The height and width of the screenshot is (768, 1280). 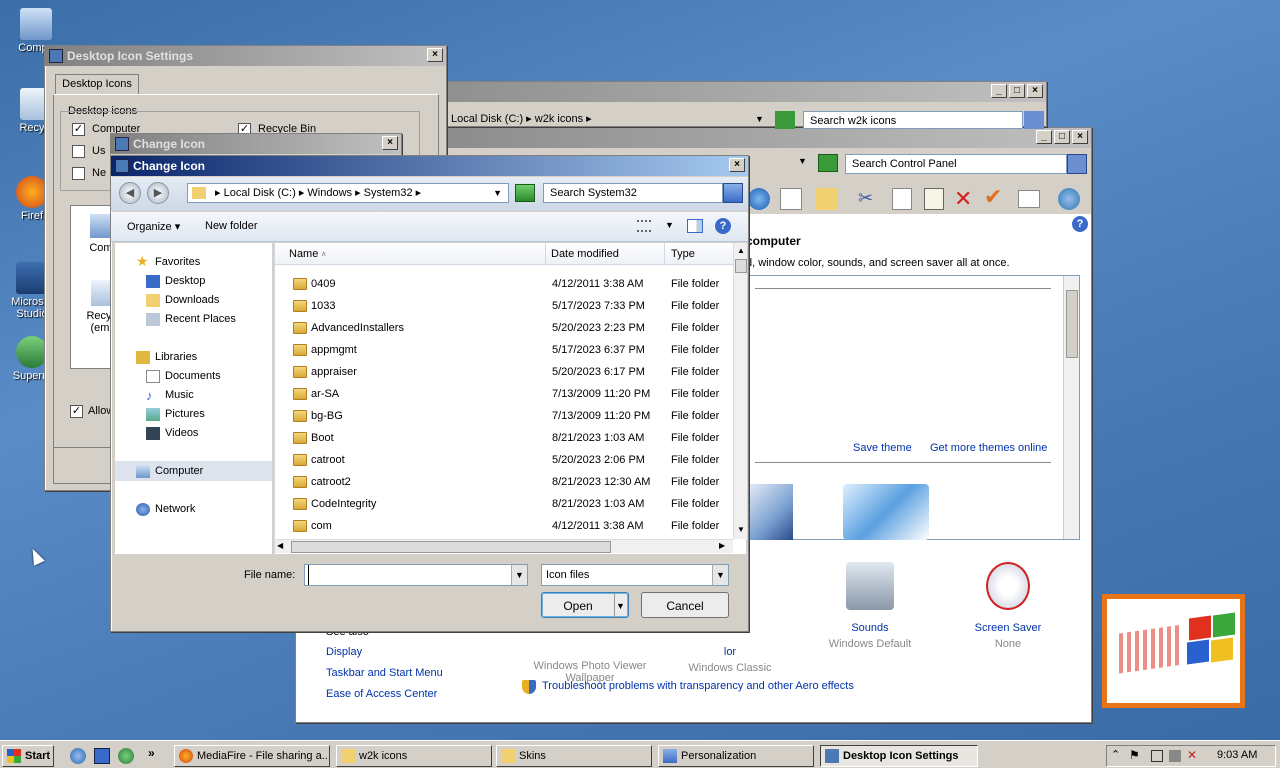 I want to click on up-icon, so click(x=759, y=199).